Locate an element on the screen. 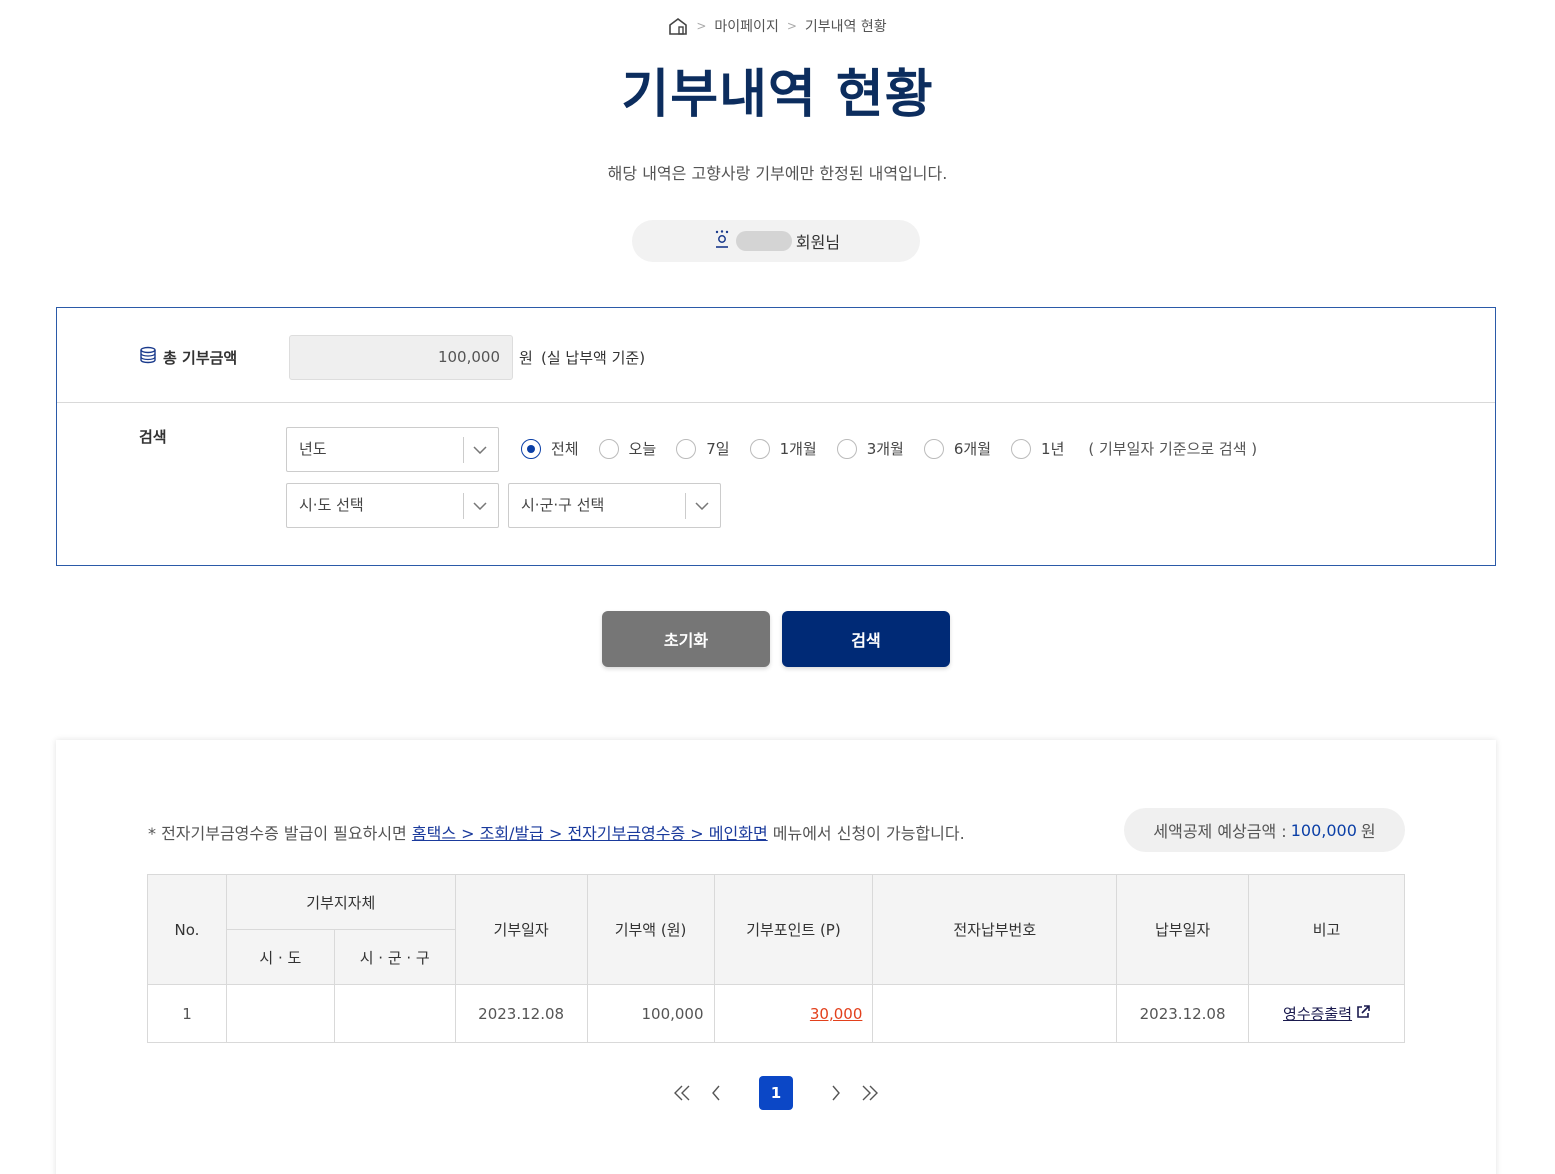 The width and height of the screenshot is (1555, 1174). radio-period-1m: 1개월 is located at coordinates (783, 448).